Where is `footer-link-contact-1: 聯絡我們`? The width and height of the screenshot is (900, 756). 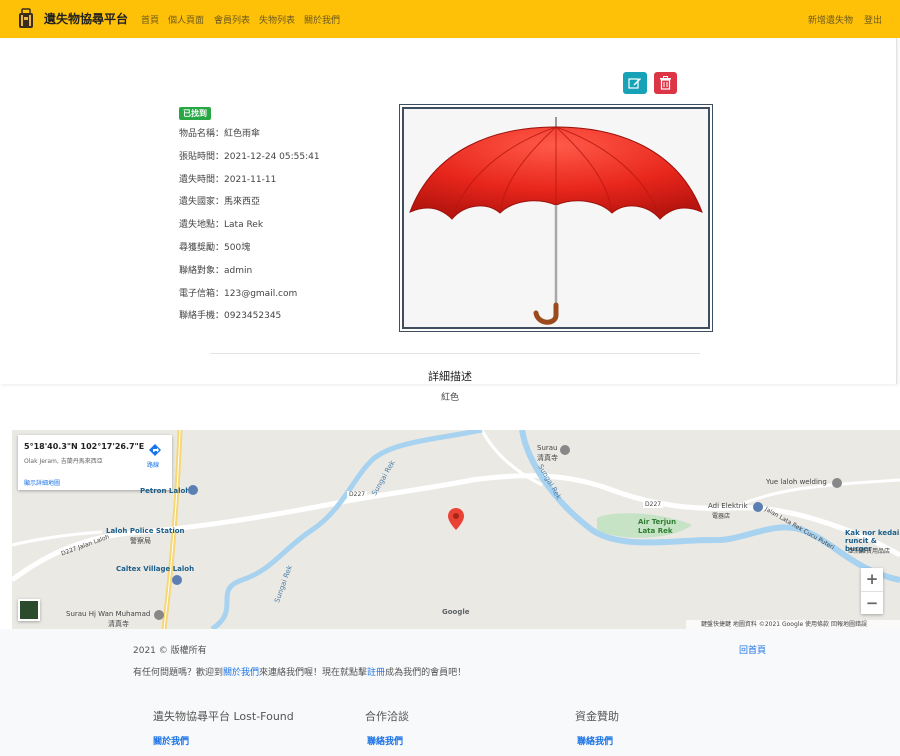
footer-link-contact-1: 聯絡我們 is located at coordinates (385, 740).